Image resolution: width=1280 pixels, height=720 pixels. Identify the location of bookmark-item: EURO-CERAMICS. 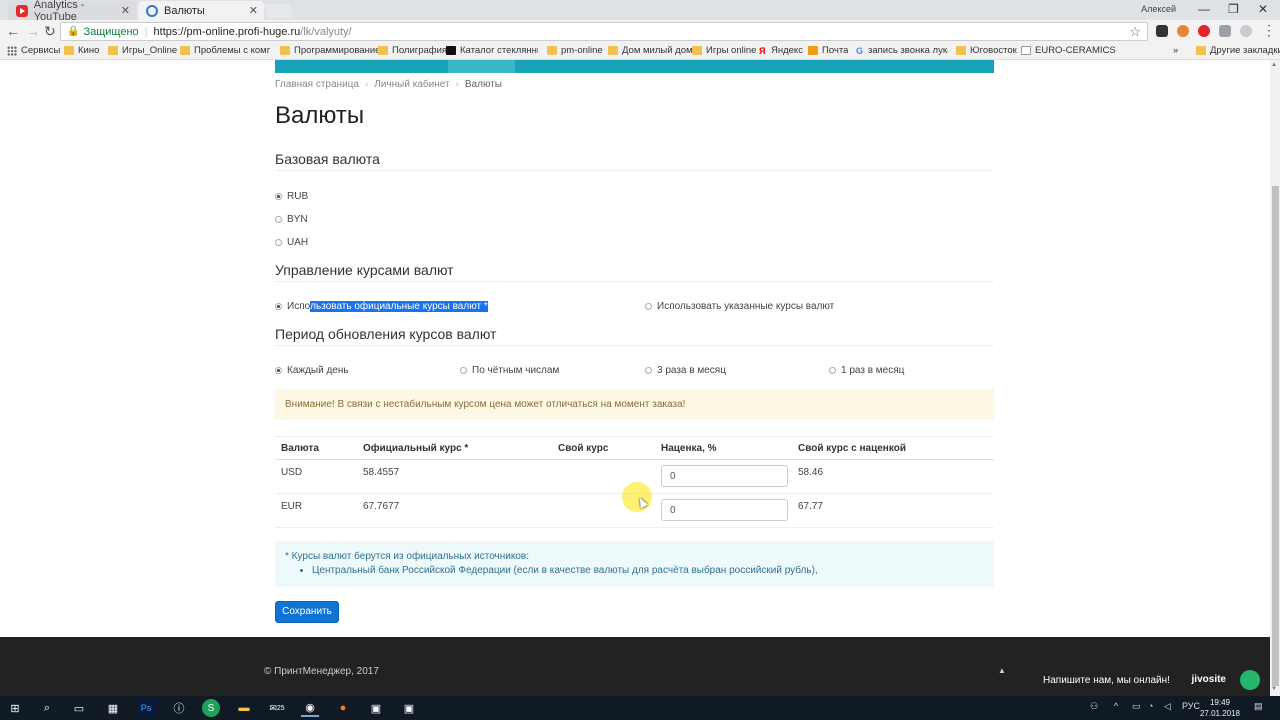
(1068, 50).